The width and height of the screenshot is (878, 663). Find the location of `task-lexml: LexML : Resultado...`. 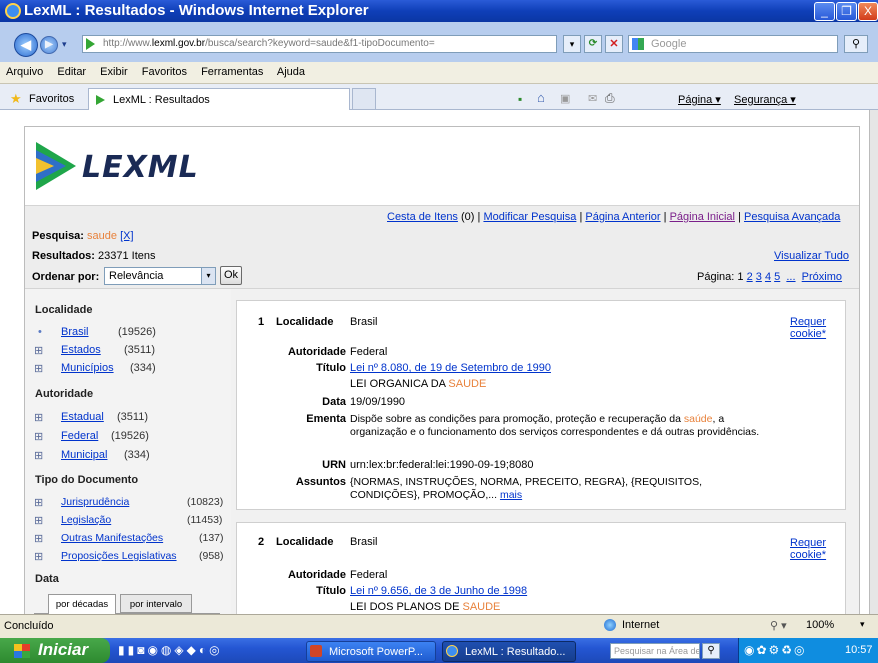

task-lexml: LexML : Resultado... is located at coordinates (509, 651).